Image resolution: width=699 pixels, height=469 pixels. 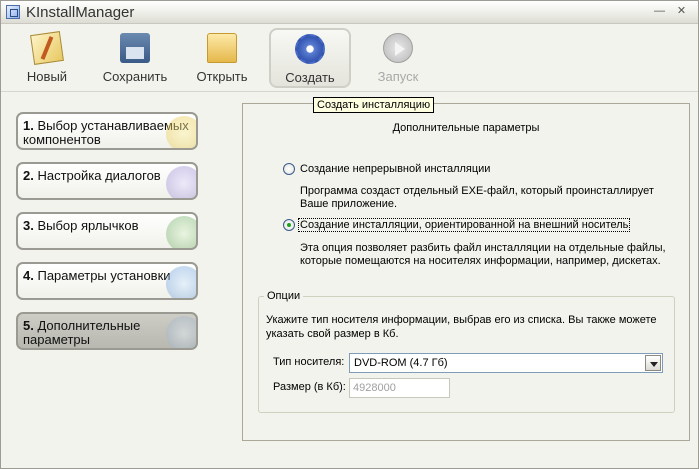 What do you see at coordinates (506, 363) in the screenshot?
I see `media-type-select: DVD-ROM (4.7 Гб)` at bounding box center [506, 363].